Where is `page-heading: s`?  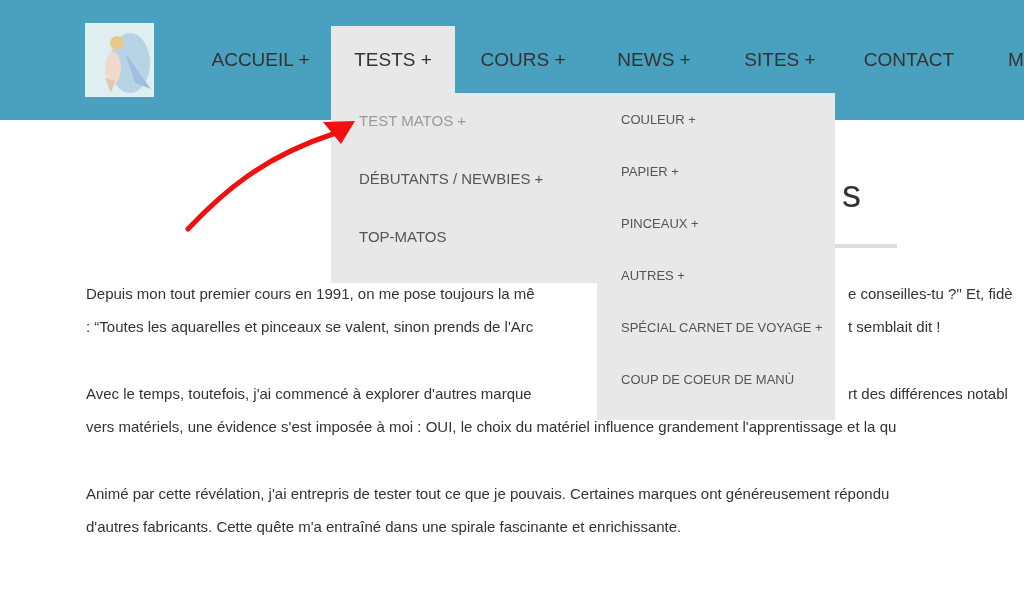 page-heading: s is located at coordinates (851, 194).